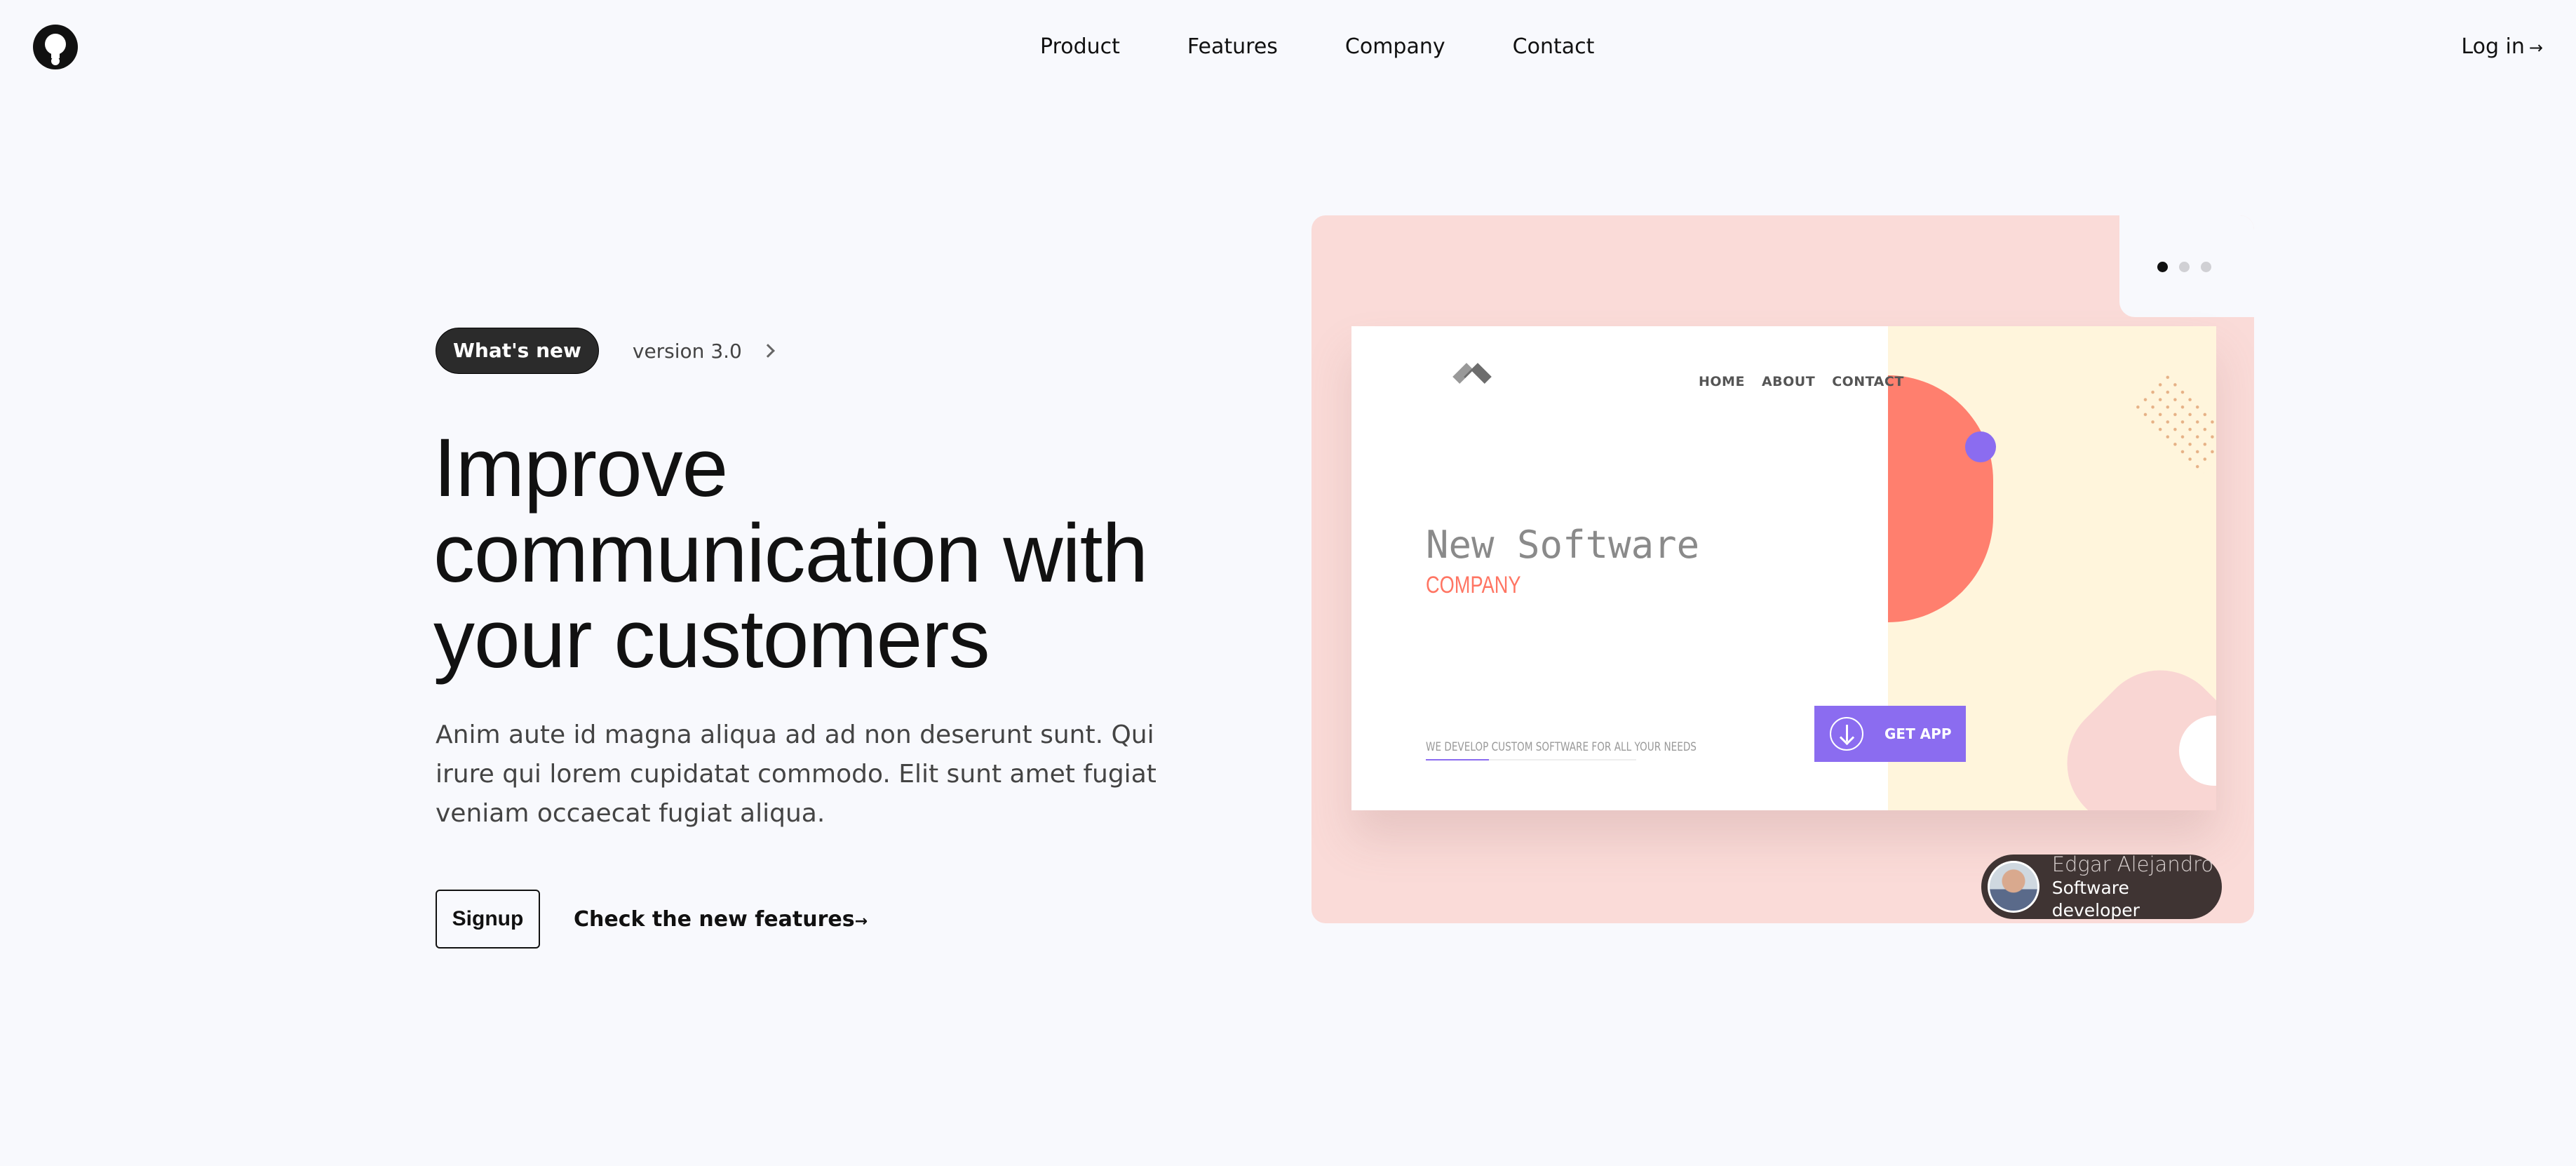 This screenshot has height=1166, width=2576. I want to click on mockup-nav-contact: CONTACT, so click(1868, 381).